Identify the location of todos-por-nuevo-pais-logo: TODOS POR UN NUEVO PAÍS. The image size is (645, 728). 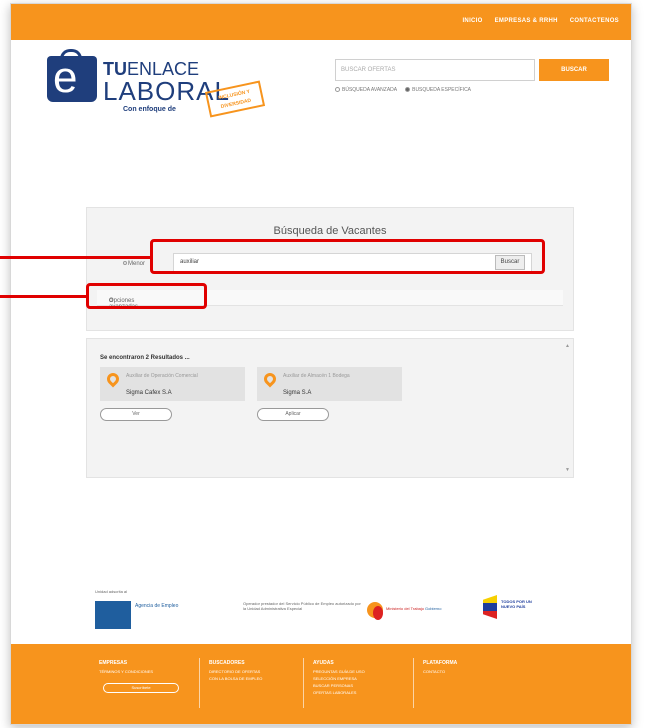
(513, 610).